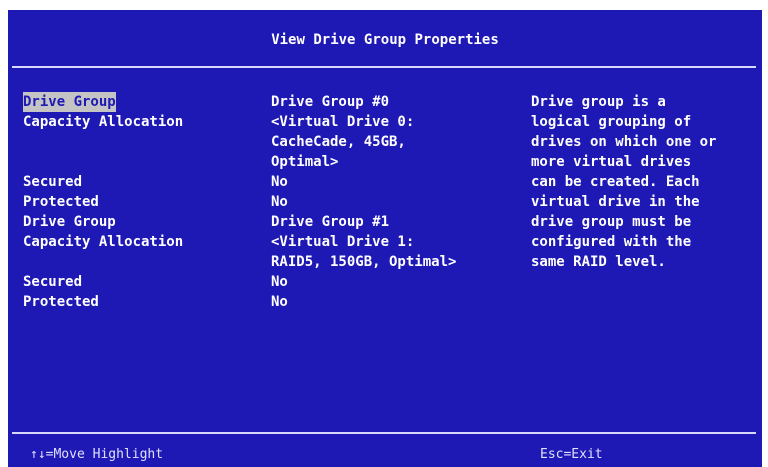  I want to click on property-value-capacity-allocation-1: <Virtual Drive 1: RAID5, 150GB, Optimal>, so click(363, 252).